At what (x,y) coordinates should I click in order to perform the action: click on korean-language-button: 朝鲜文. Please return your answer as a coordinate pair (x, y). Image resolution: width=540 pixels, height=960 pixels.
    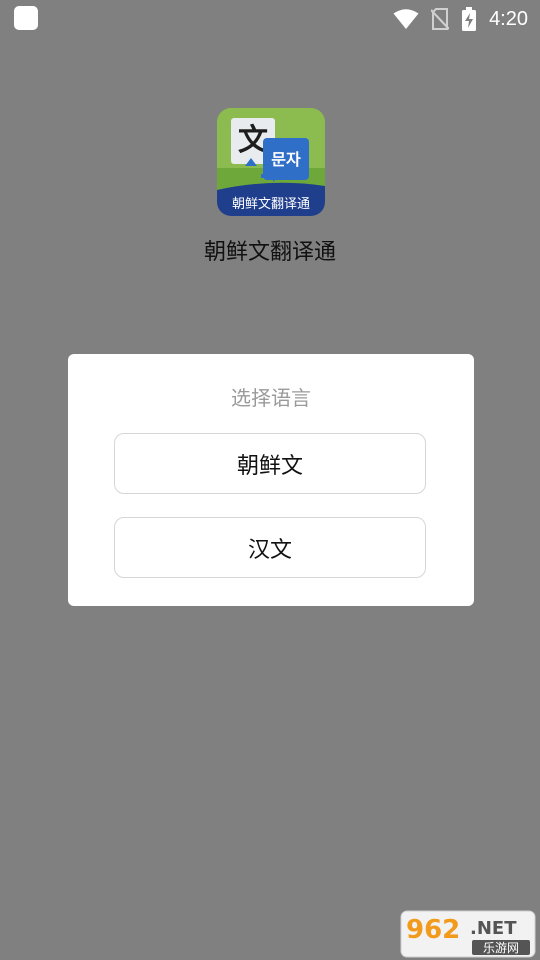
    Looking at the image, I should click on (270, 463).